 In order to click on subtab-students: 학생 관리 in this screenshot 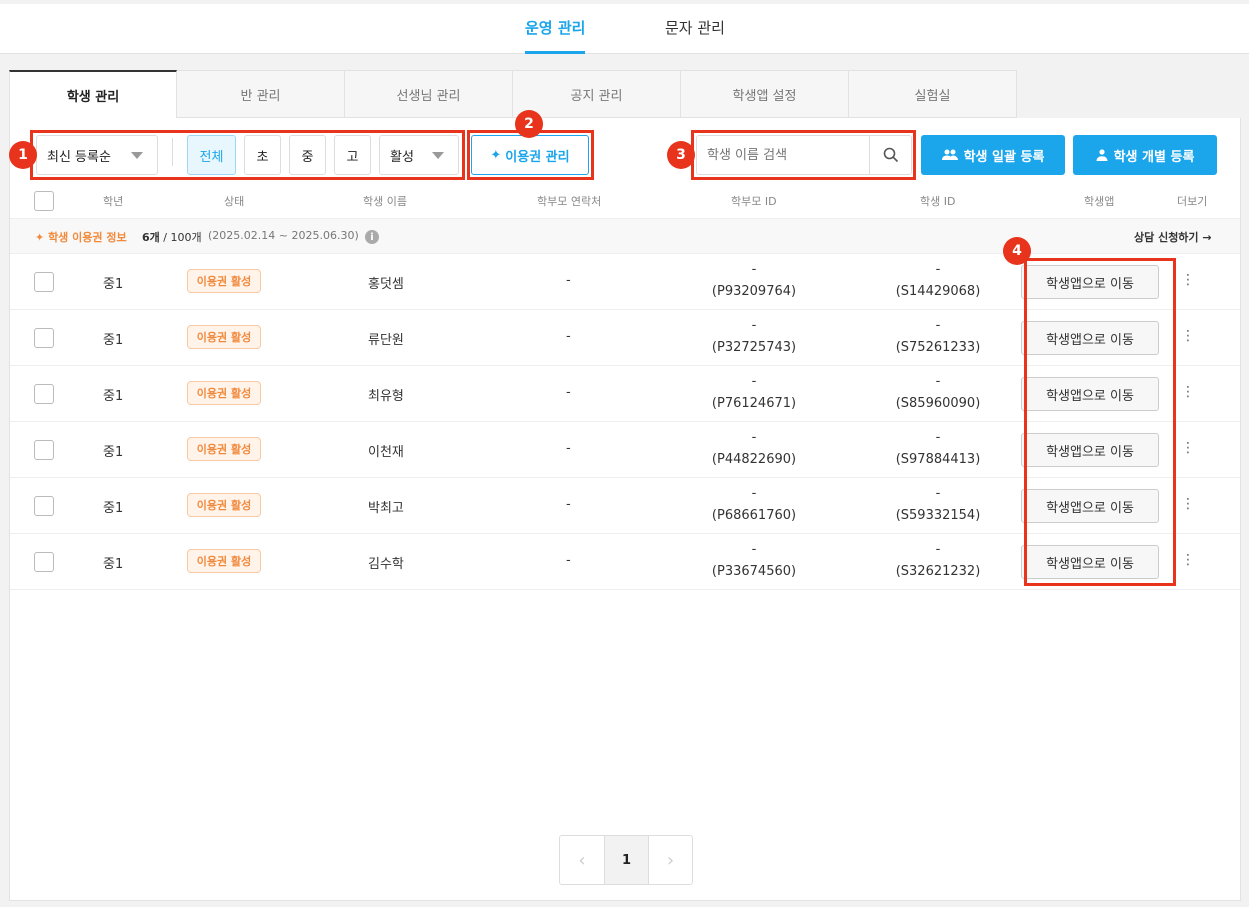, I will do `click(93, 94)`.